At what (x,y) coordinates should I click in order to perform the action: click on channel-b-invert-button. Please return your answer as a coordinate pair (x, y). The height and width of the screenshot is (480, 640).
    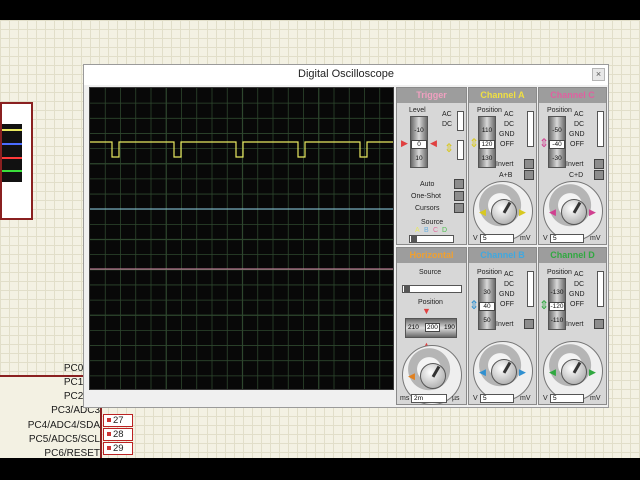
    Looking at the image, I should click on (529, 324).